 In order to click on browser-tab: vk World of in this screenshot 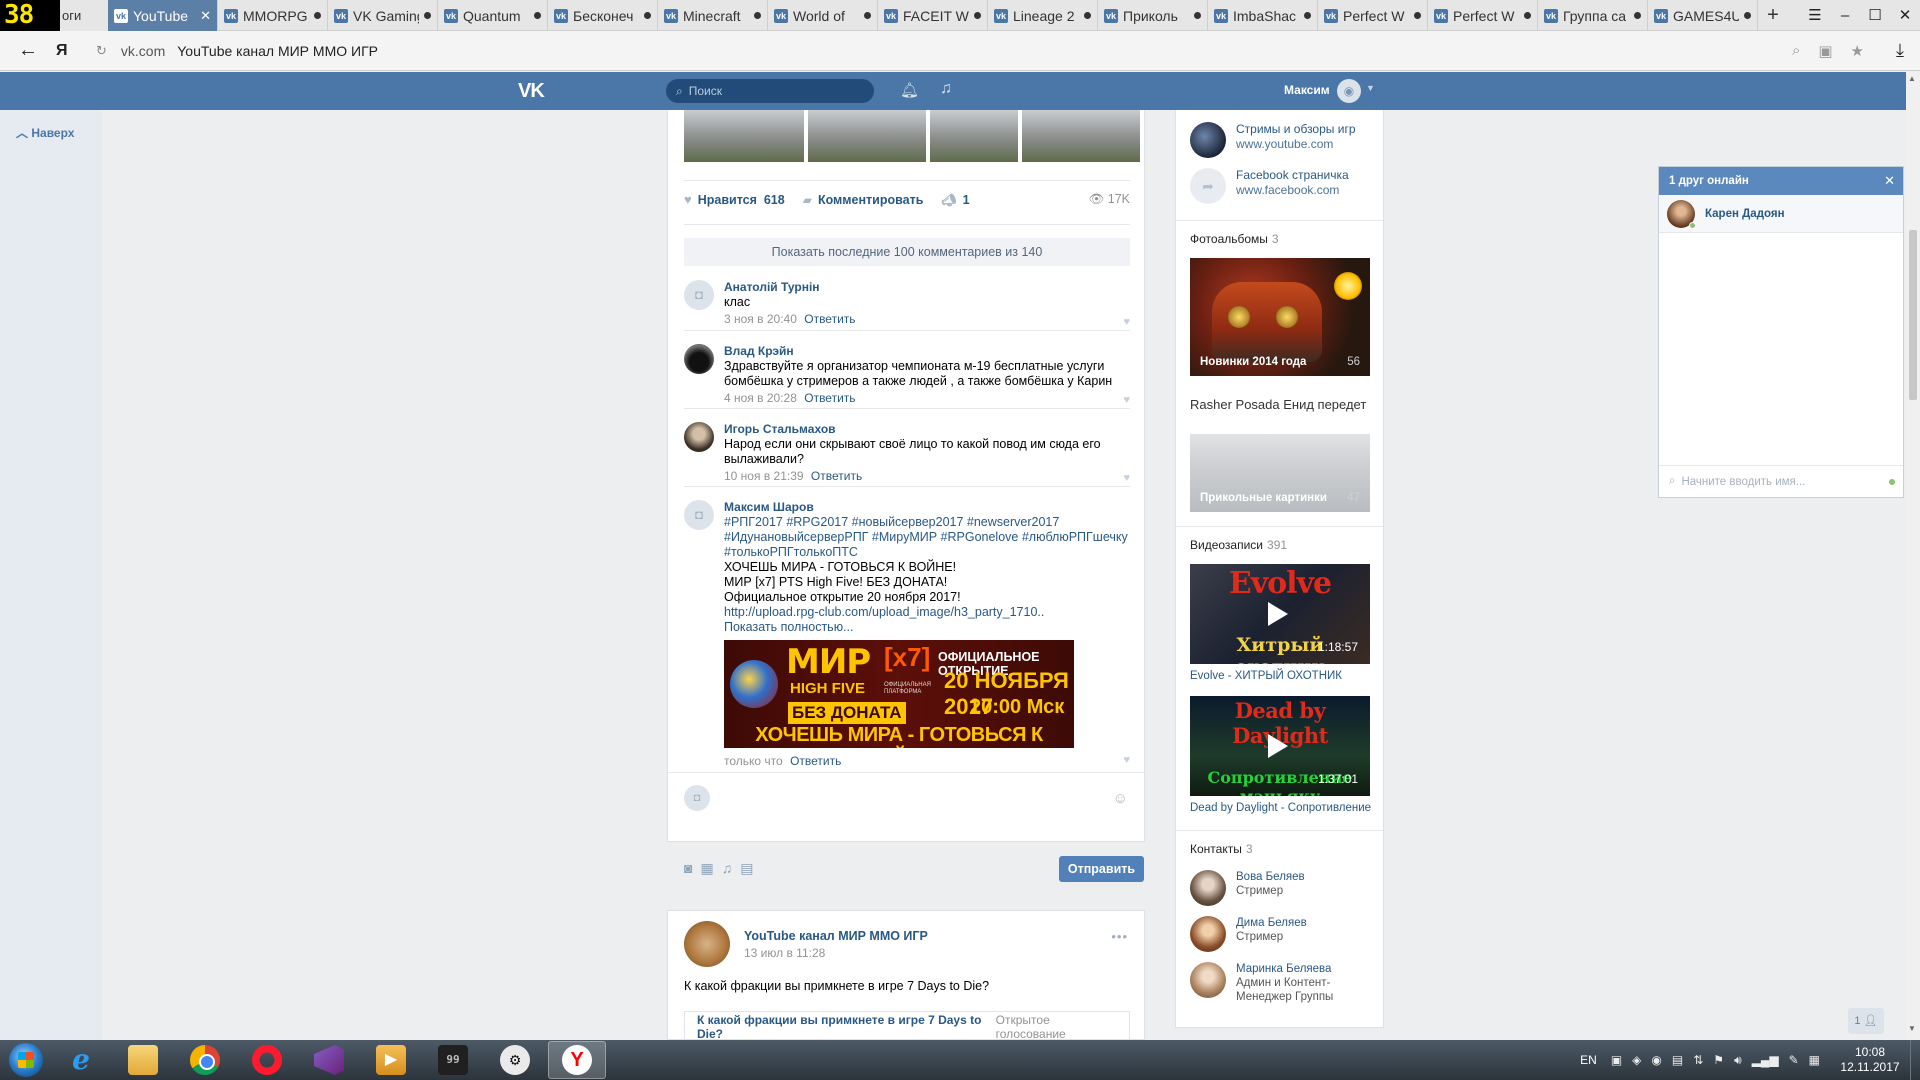, I will do `click(823, 15)`.